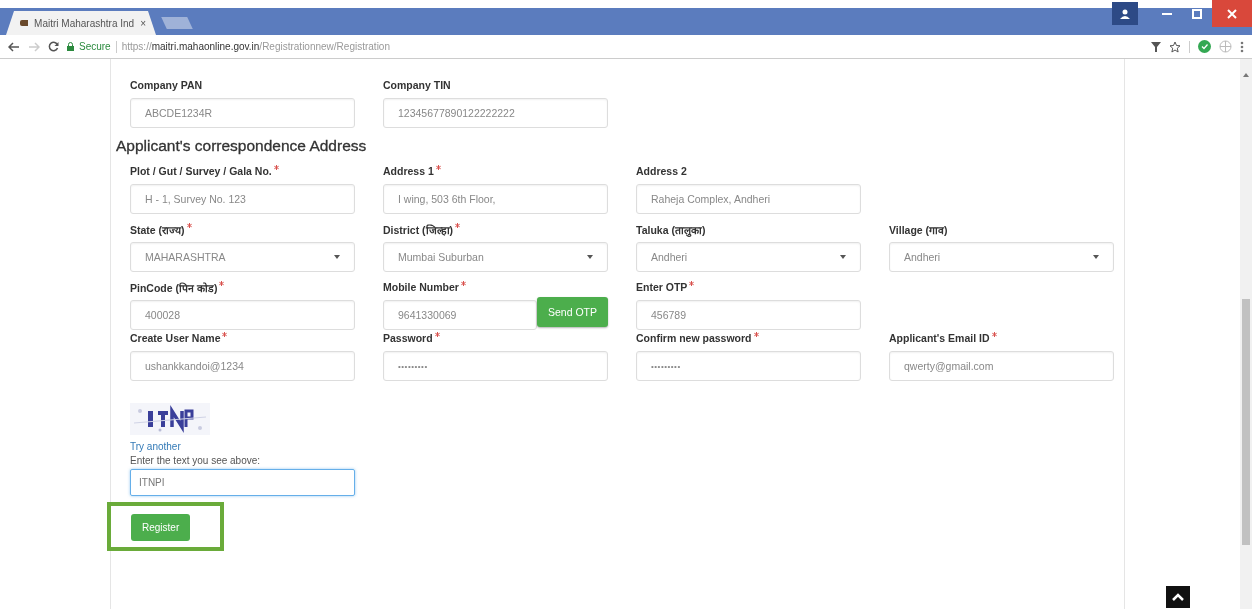 This screenshot has height=609, width=1252. I want to click on input-field: qwerty@gmail.com, so click(1001, 366).